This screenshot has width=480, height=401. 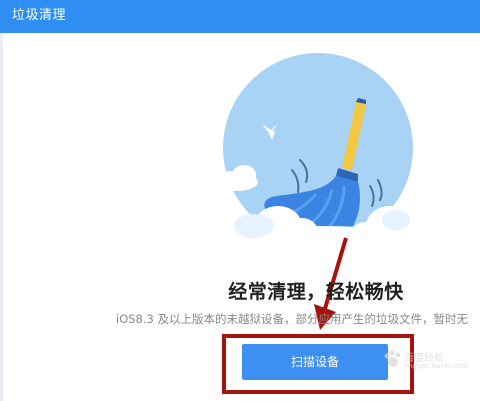 What do you see at coordinates (316, 292) in the screenshot?
I see `headline-text: 经常清理，轻松畅快` at bounding box center [316, 292].